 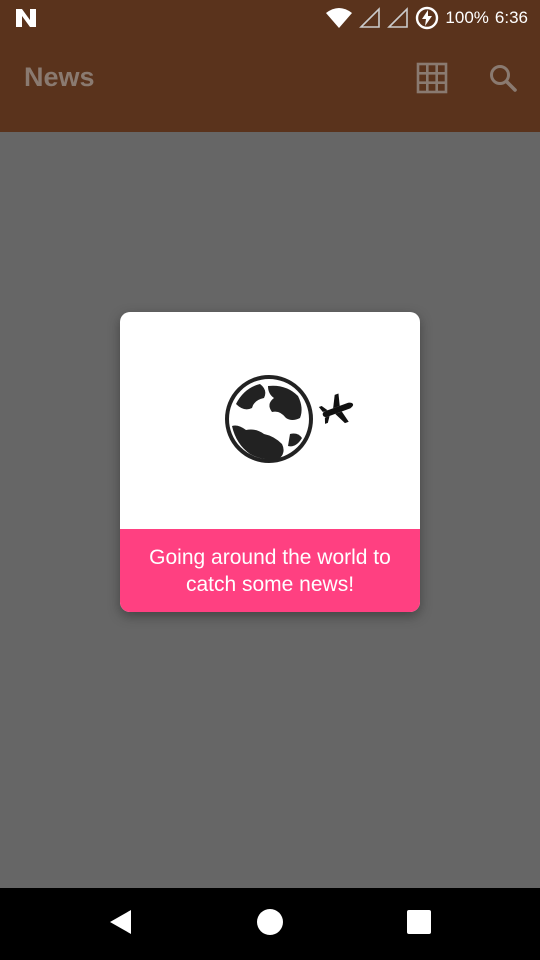 I want to click on battery-charging-icon, so click(x=427, y=18).